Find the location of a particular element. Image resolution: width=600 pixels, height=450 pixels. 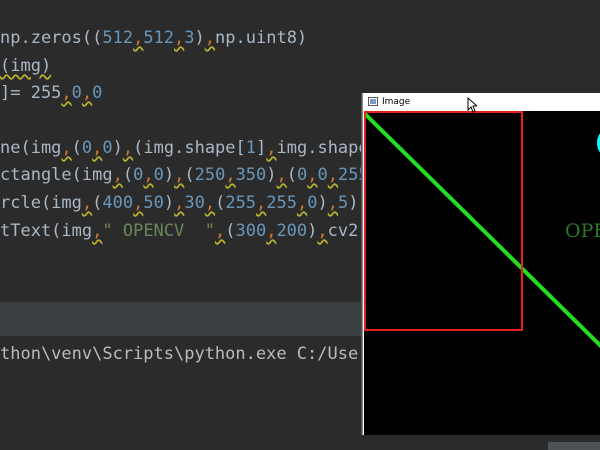

code-token: ] is located at coordinates (261, 148).